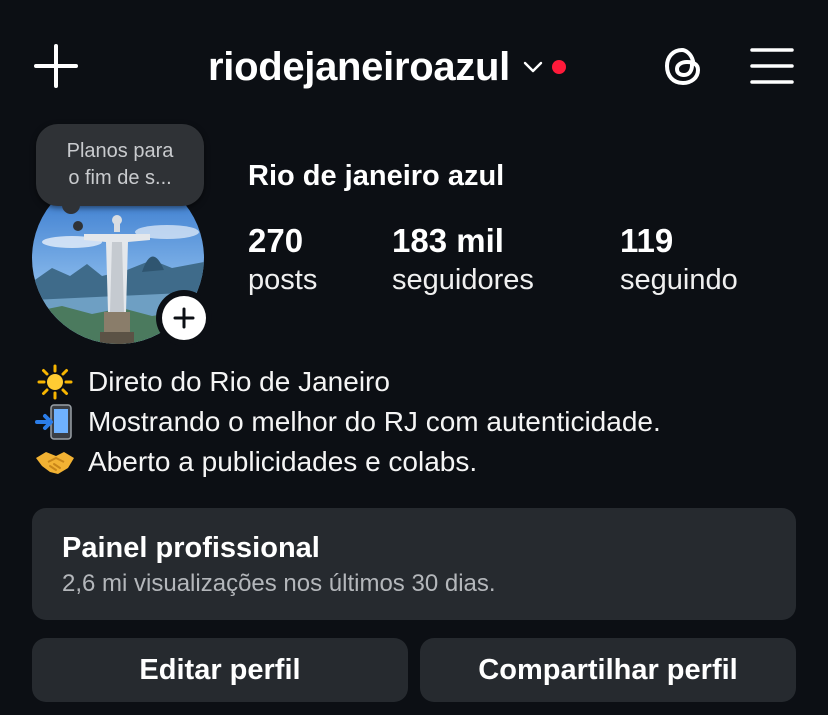 Image resolution: width=828 pixels, height=715 pixels. Describe the element at coordinates (71, 205) in the screenshot. I see `note-bubble-tail` at that location.